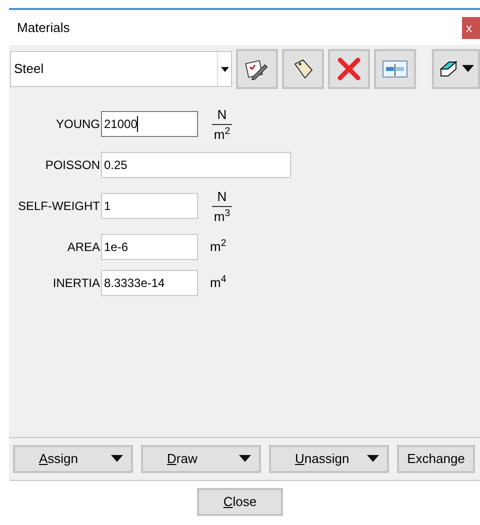 The image size is (480, 525). Describe the element at coordinates (121, 69) in the screenshot. I see `material-dropdown: Steel` at that location.